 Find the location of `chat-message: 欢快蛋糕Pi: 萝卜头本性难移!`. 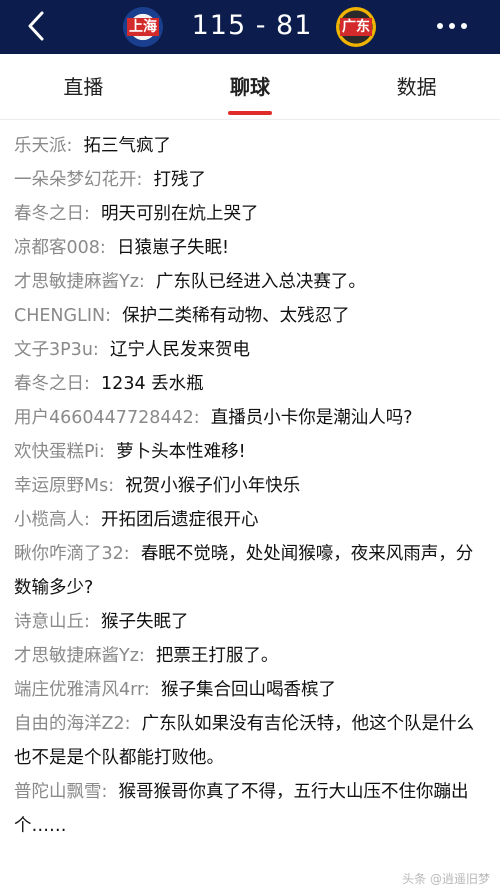

chat-message: 欢快蛋糕Pi: 萝卜头本性难移! is located at coordinates (250, 452).